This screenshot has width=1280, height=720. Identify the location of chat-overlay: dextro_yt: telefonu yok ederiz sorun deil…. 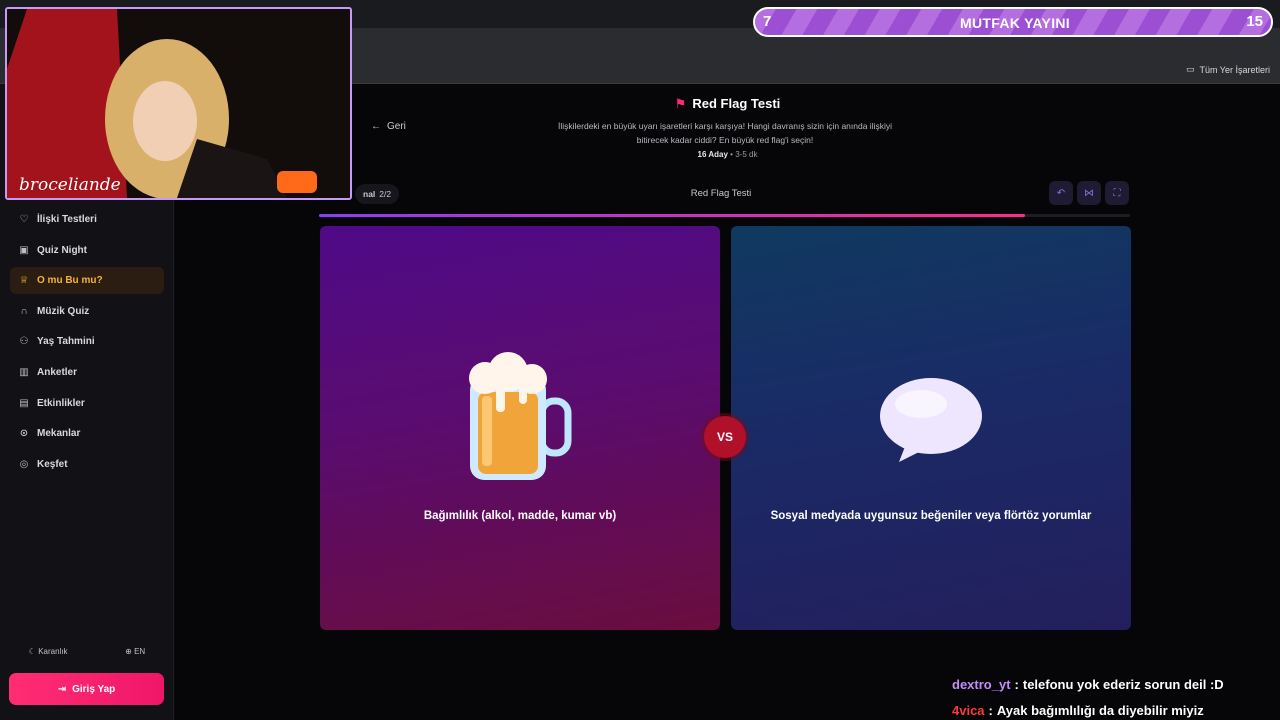
(1112, 695).